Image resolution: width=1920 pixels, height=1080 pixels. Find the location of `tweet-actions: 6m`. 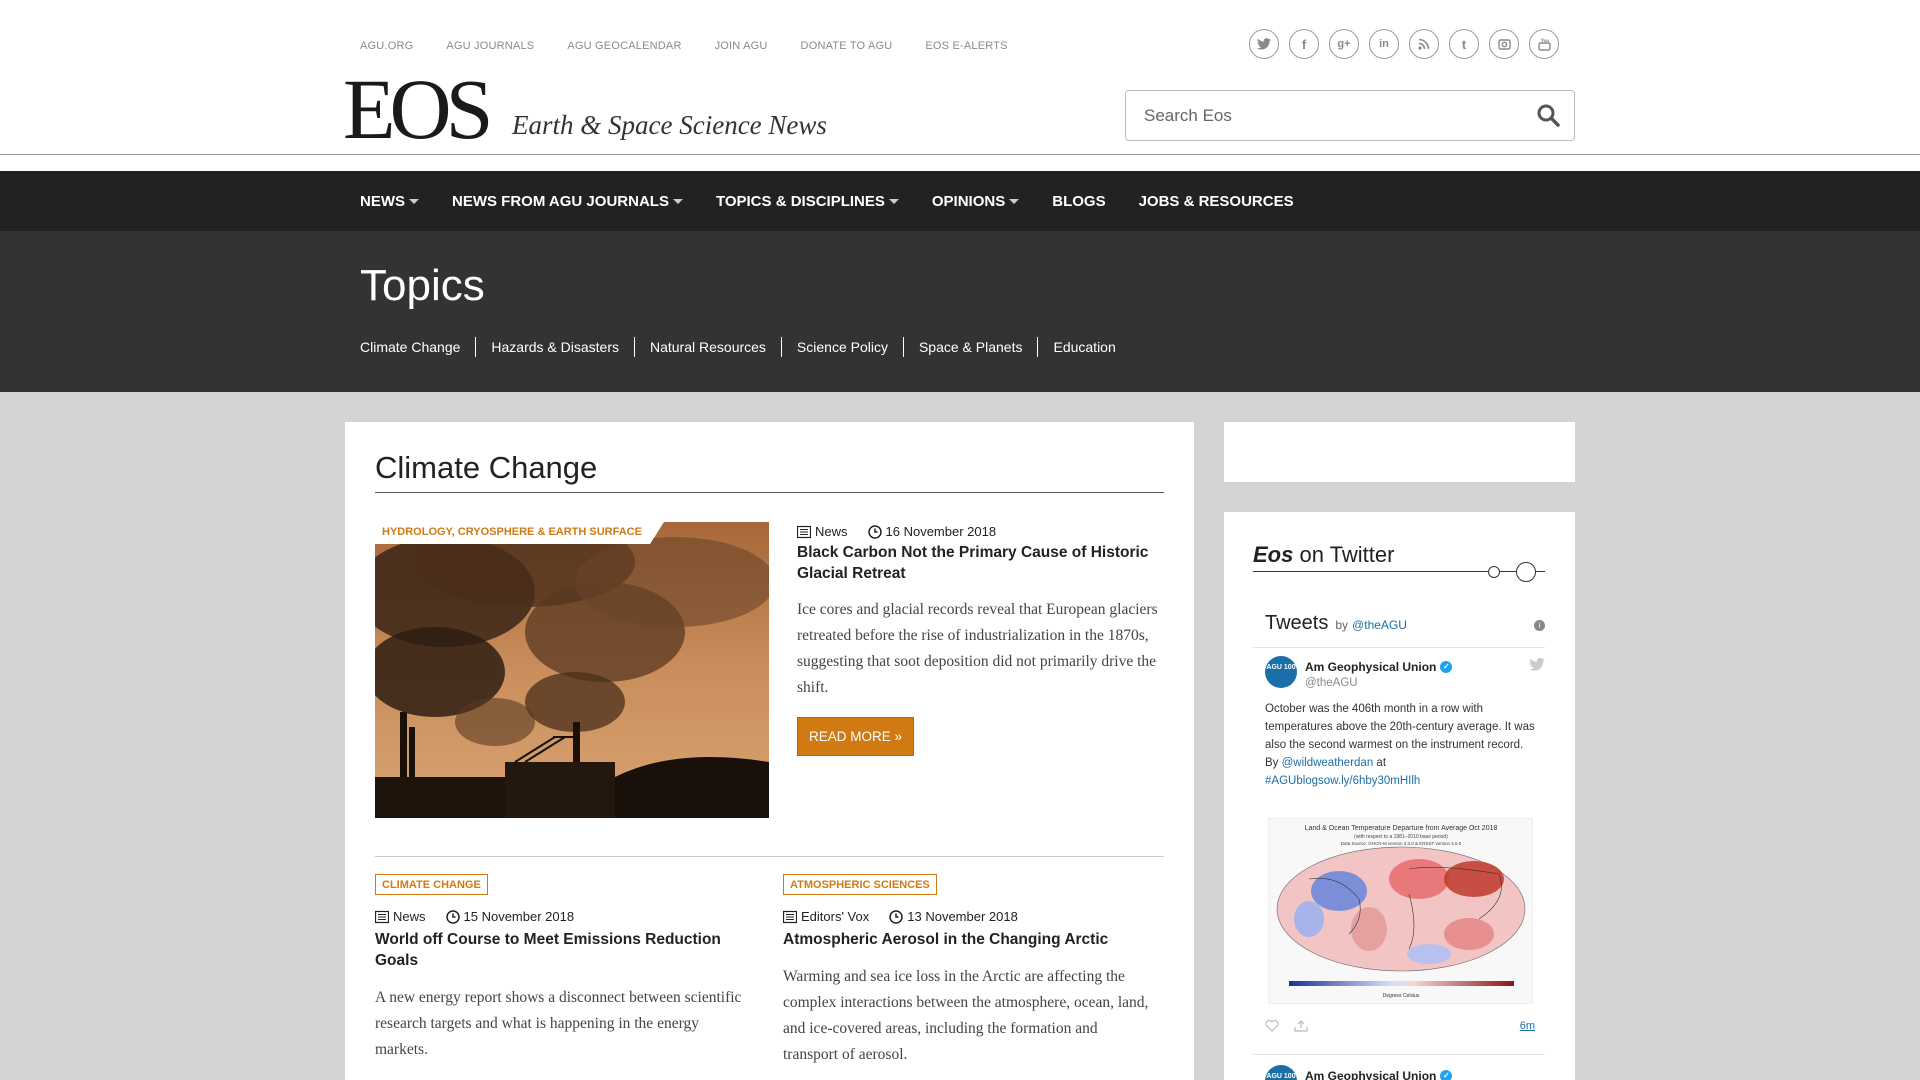

tweet-actions: 6m is located at coordinates (1400, 1027).